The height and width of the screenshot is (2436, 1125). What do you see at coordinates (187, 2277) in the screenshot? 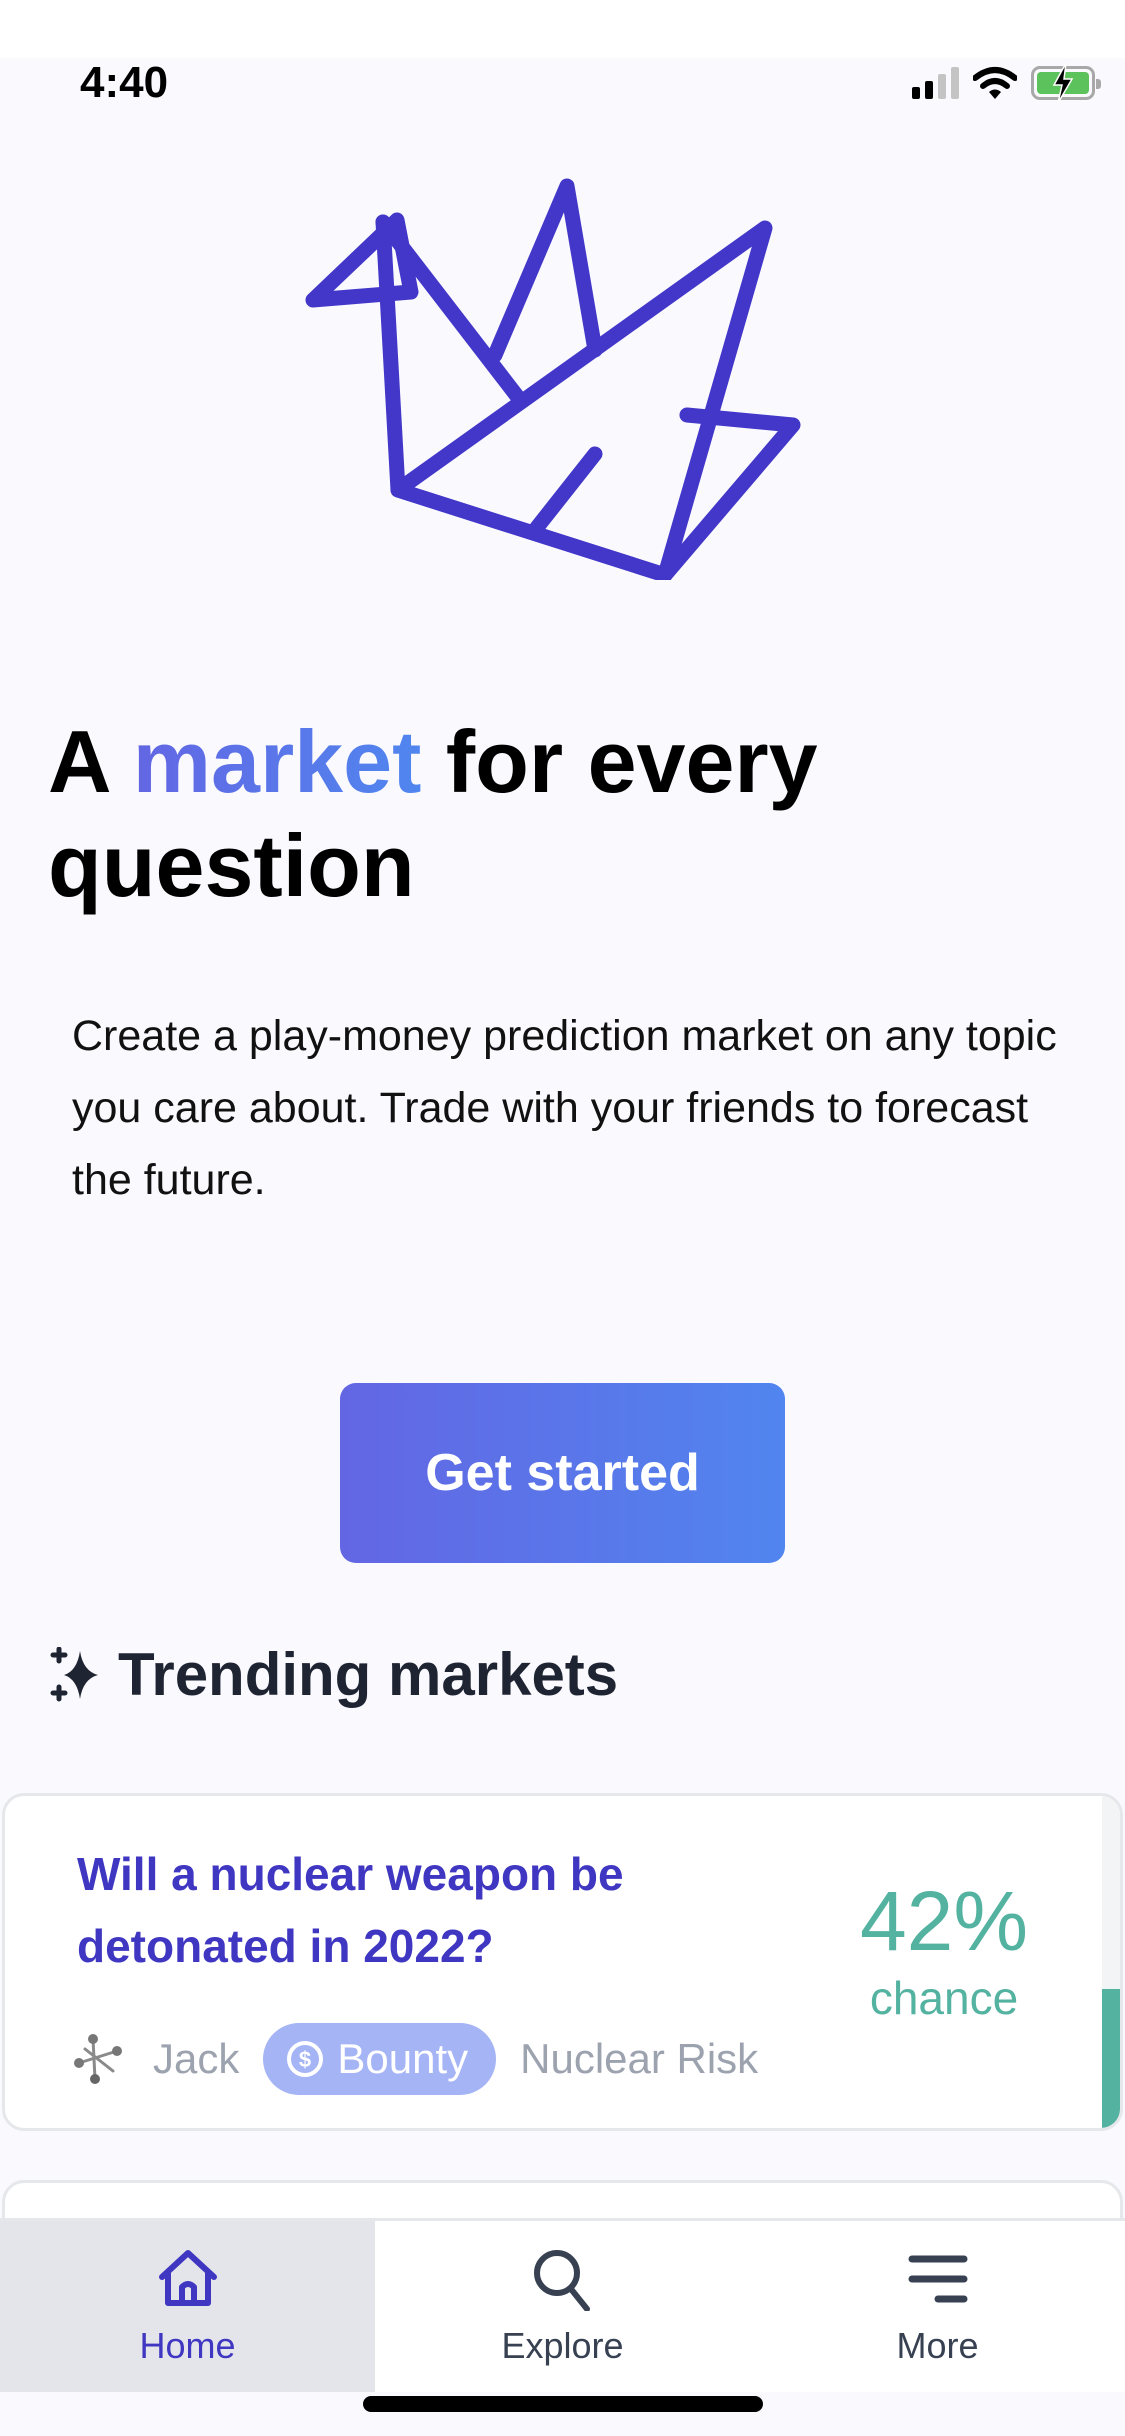
I see `home-icon` at bounding box center [187, 2277].